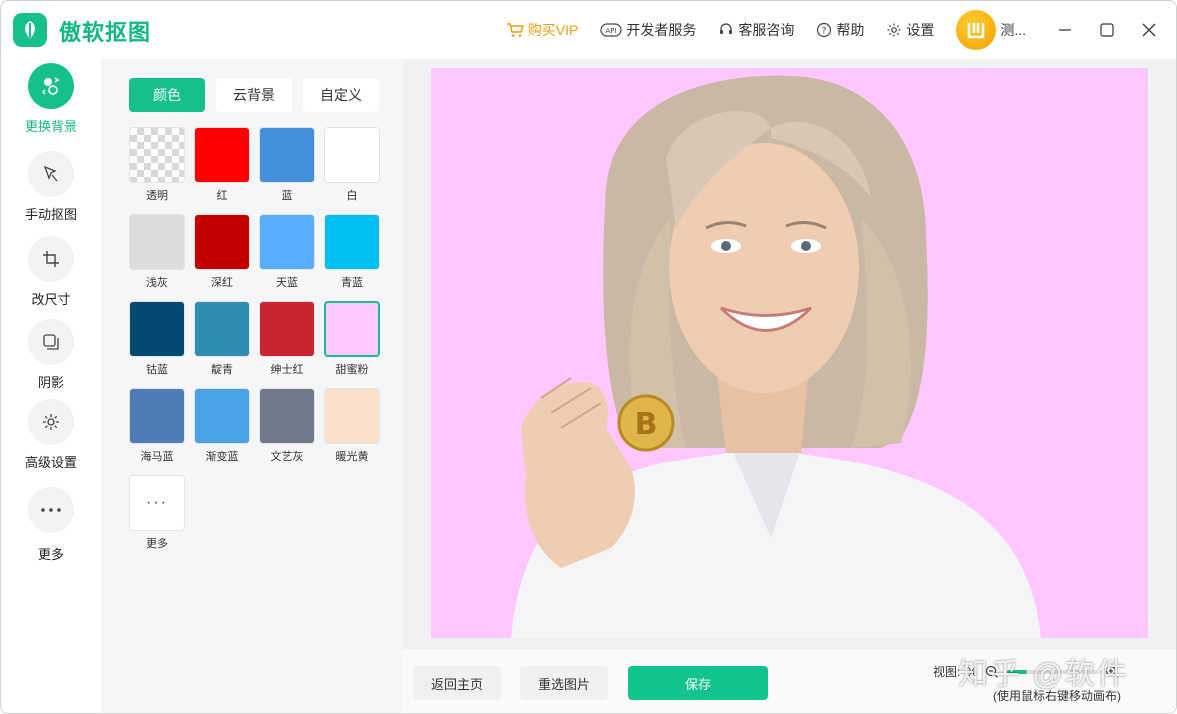 The width and height of the screenshot is (1177, 714). What do you see at coordinates (457, 683) in the screenshot?
I see `back-home-button: 返回主页` at bounding box center [457, 683].